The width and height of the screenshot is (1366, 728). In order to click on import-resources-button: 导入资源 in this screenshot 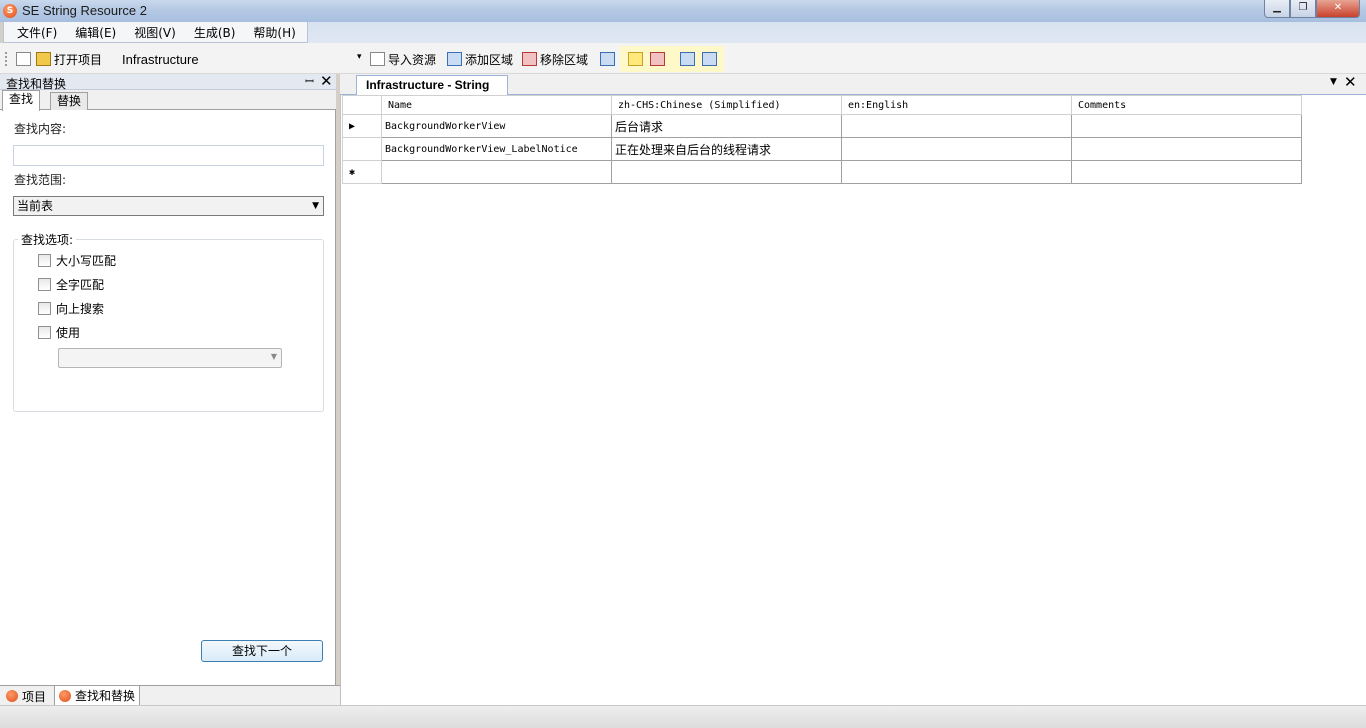, I will do `click(403, 59)`.